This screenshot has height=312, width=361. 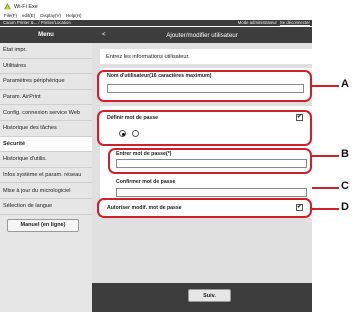 What do you see at coordinates (146, 182) in the screenshot?
I see `confirm-password-label: Confirmer mot de passe` at bounding box center [146, 182].